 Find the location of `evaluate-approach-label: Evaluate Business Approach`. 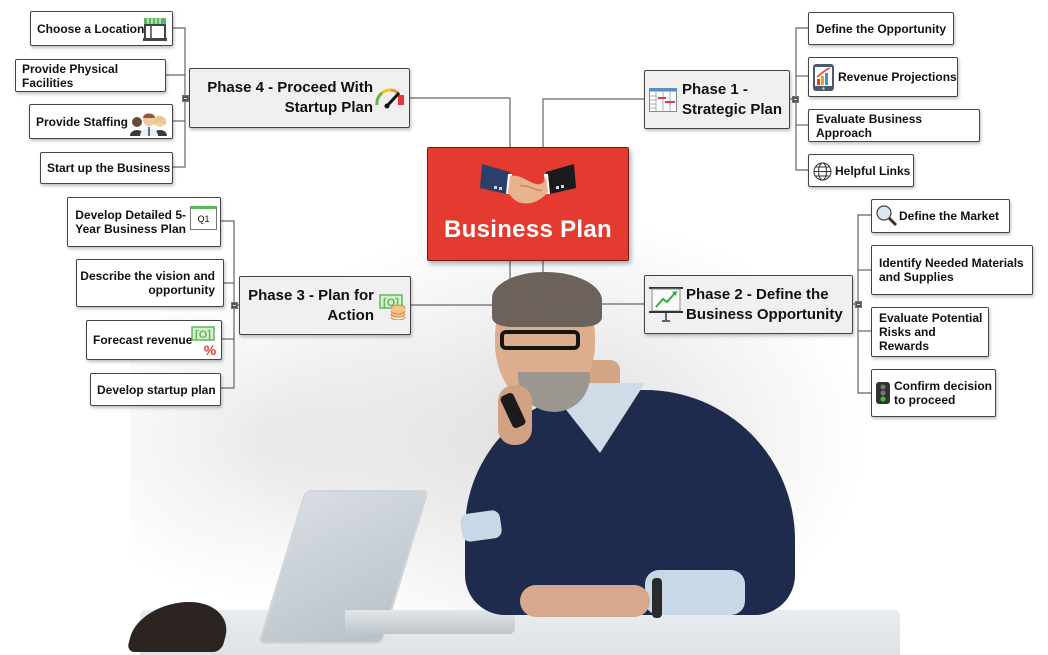

evaluate-approach-label: Evaluate Business Approach is located at coordinates (869, 125).